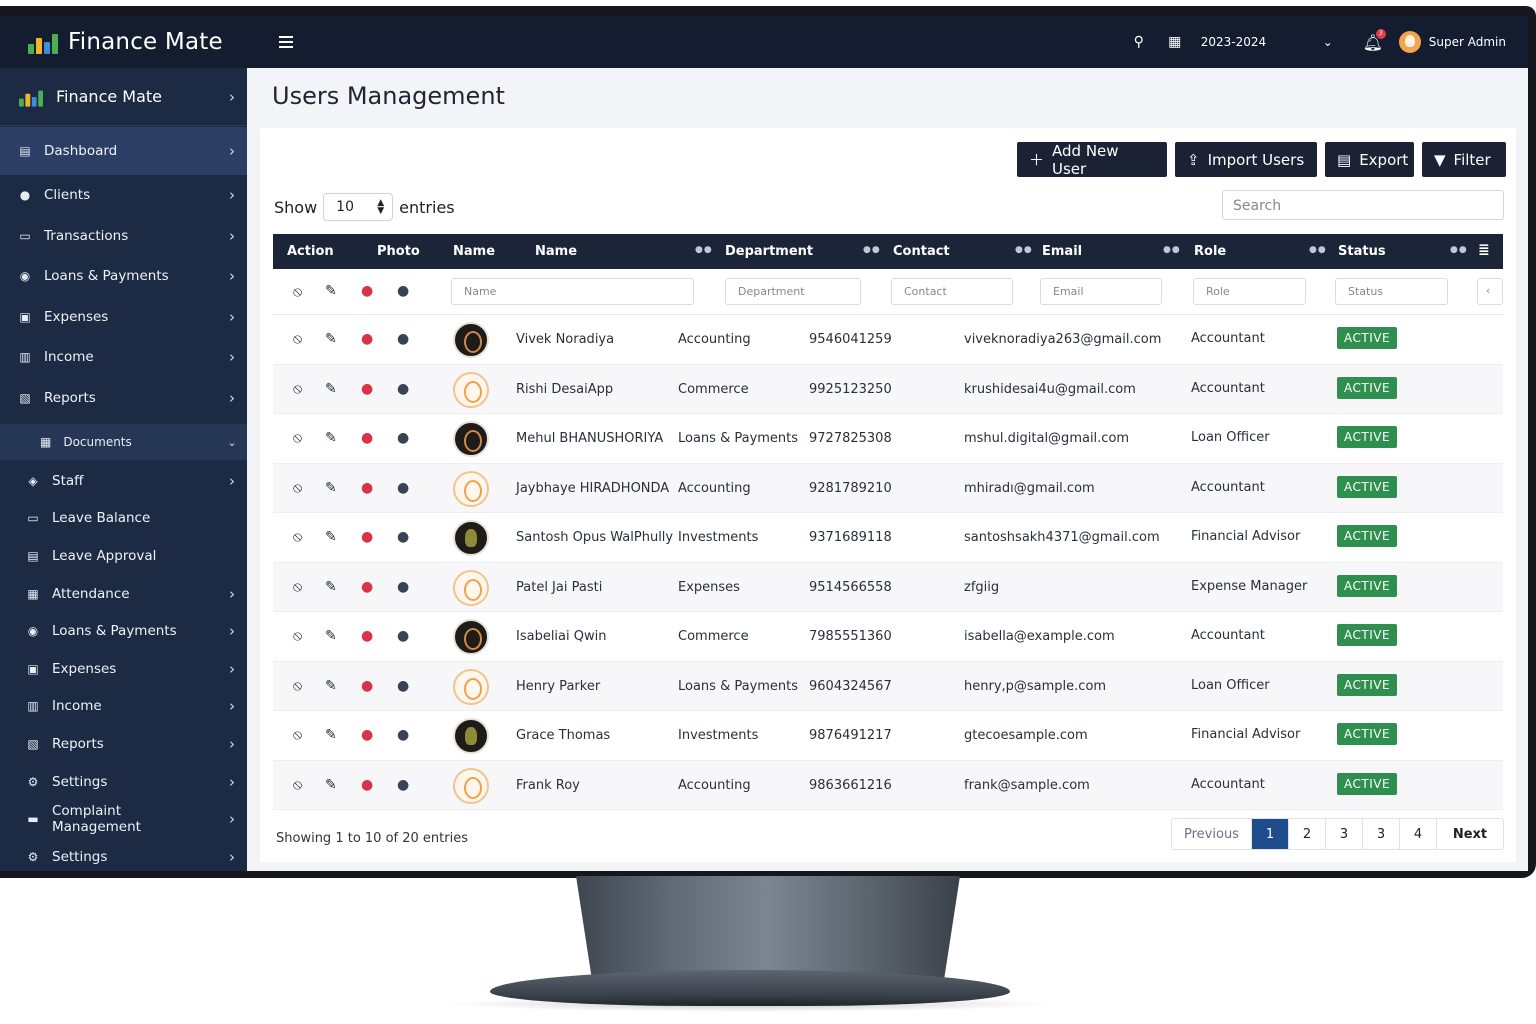 This screenshot has width=1536, height=1024. Describe the element at coordinates (1101, 291) in the screenshot. I see `email-filter-input: Email` at that location.